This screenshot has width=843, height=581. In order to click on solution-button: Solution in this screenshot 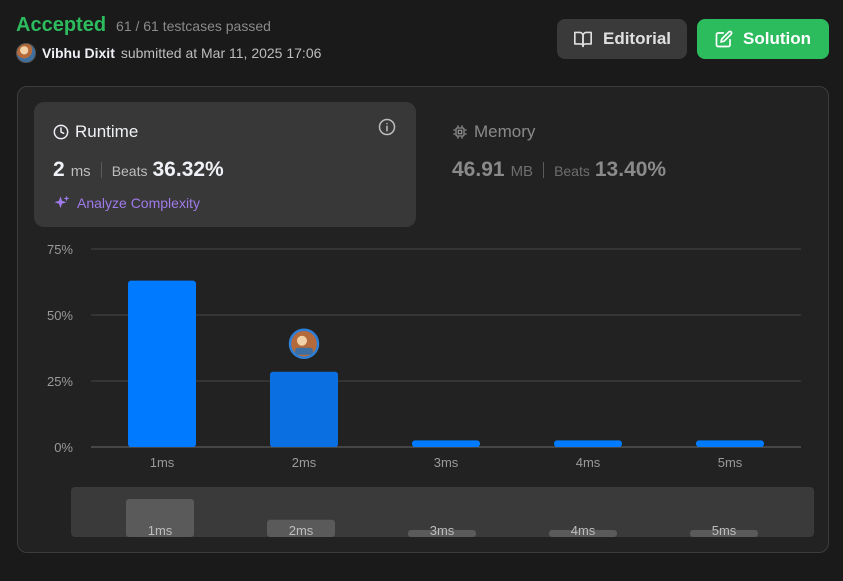, I will do `click(763, 39)`.